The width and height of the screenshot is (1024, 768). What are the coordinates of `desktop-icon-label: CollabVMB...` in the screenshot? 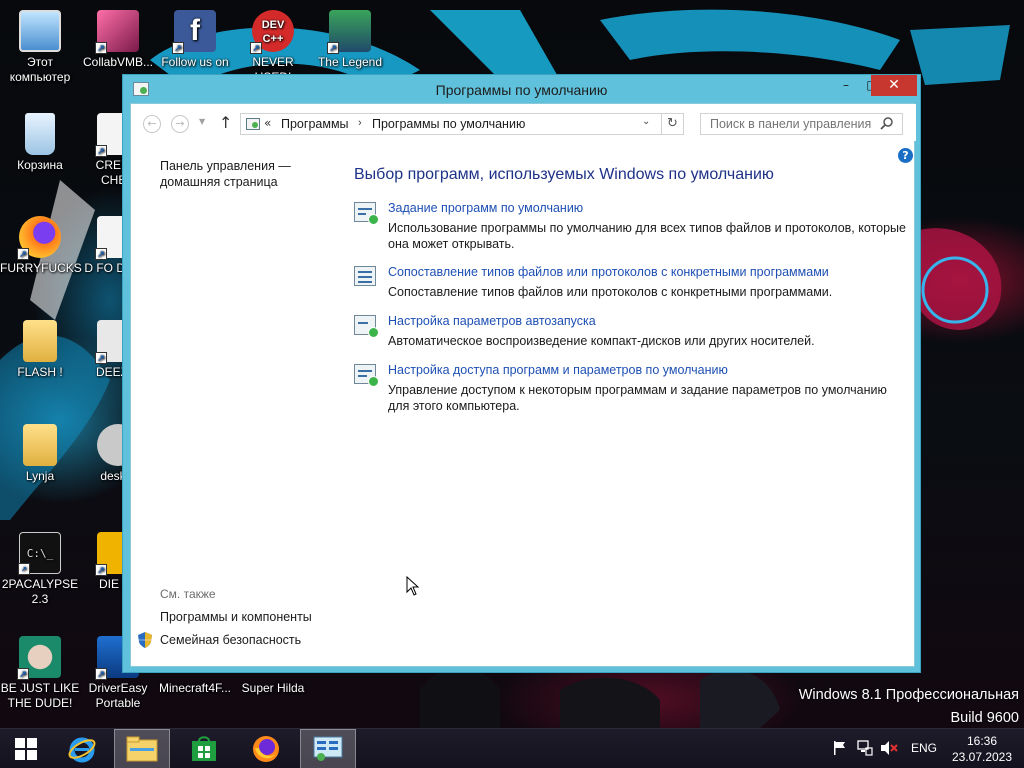 It's located at (118, 62).